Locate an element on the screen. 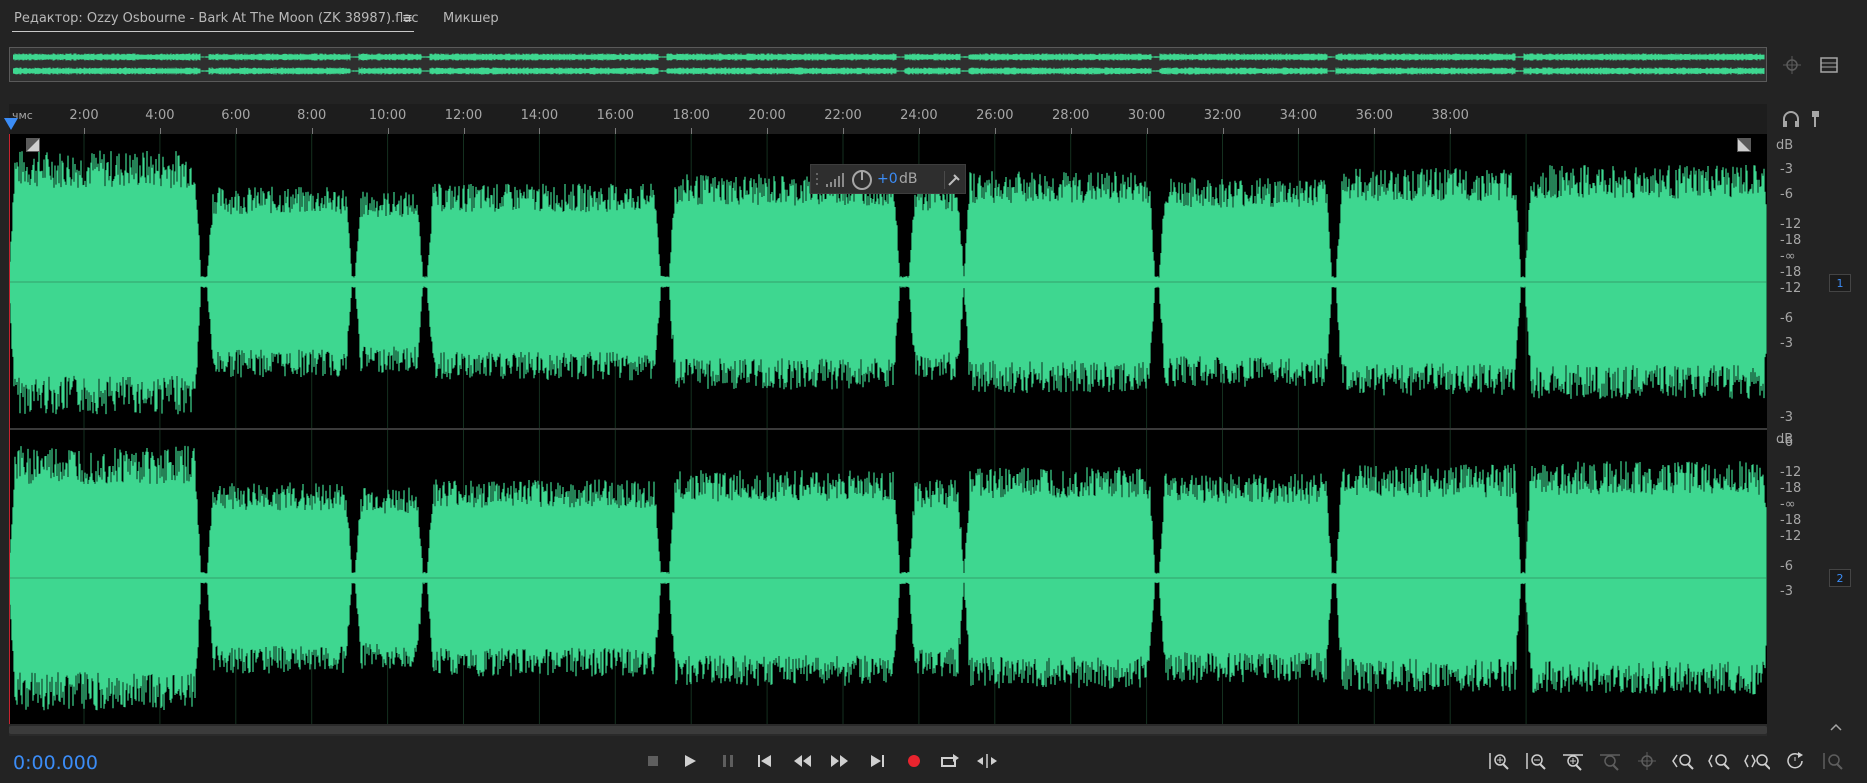 The height and width of the screenshot is (783, 1867). zoom-in-time-icon is located at coordinates (1573, 761).